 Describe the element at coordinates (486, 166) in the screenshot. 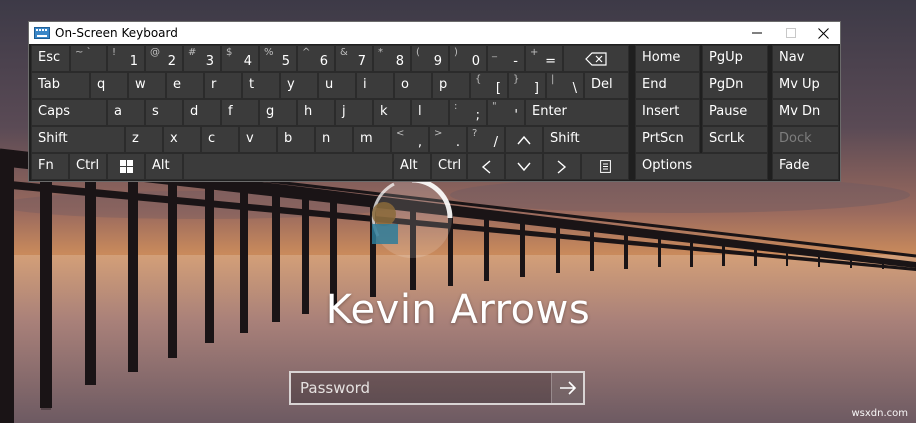

I see `key-left` at that location.